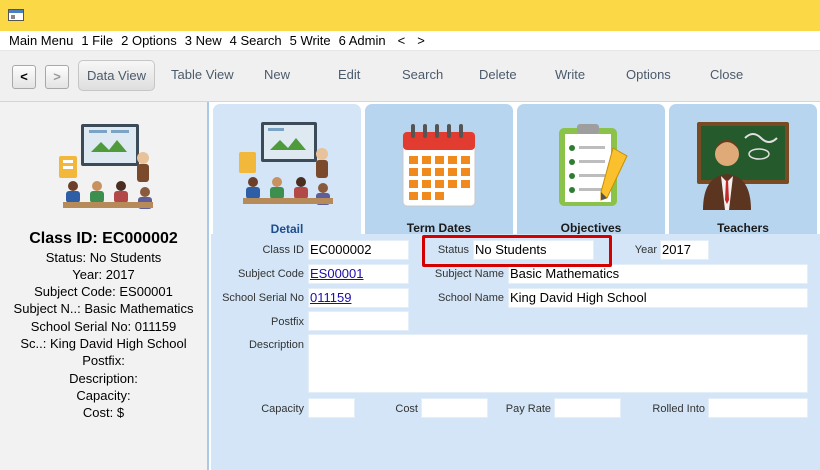 This screenshot has height=470, width=820. I want to click on summary-postfix: Postfix:, so click(103, 360).